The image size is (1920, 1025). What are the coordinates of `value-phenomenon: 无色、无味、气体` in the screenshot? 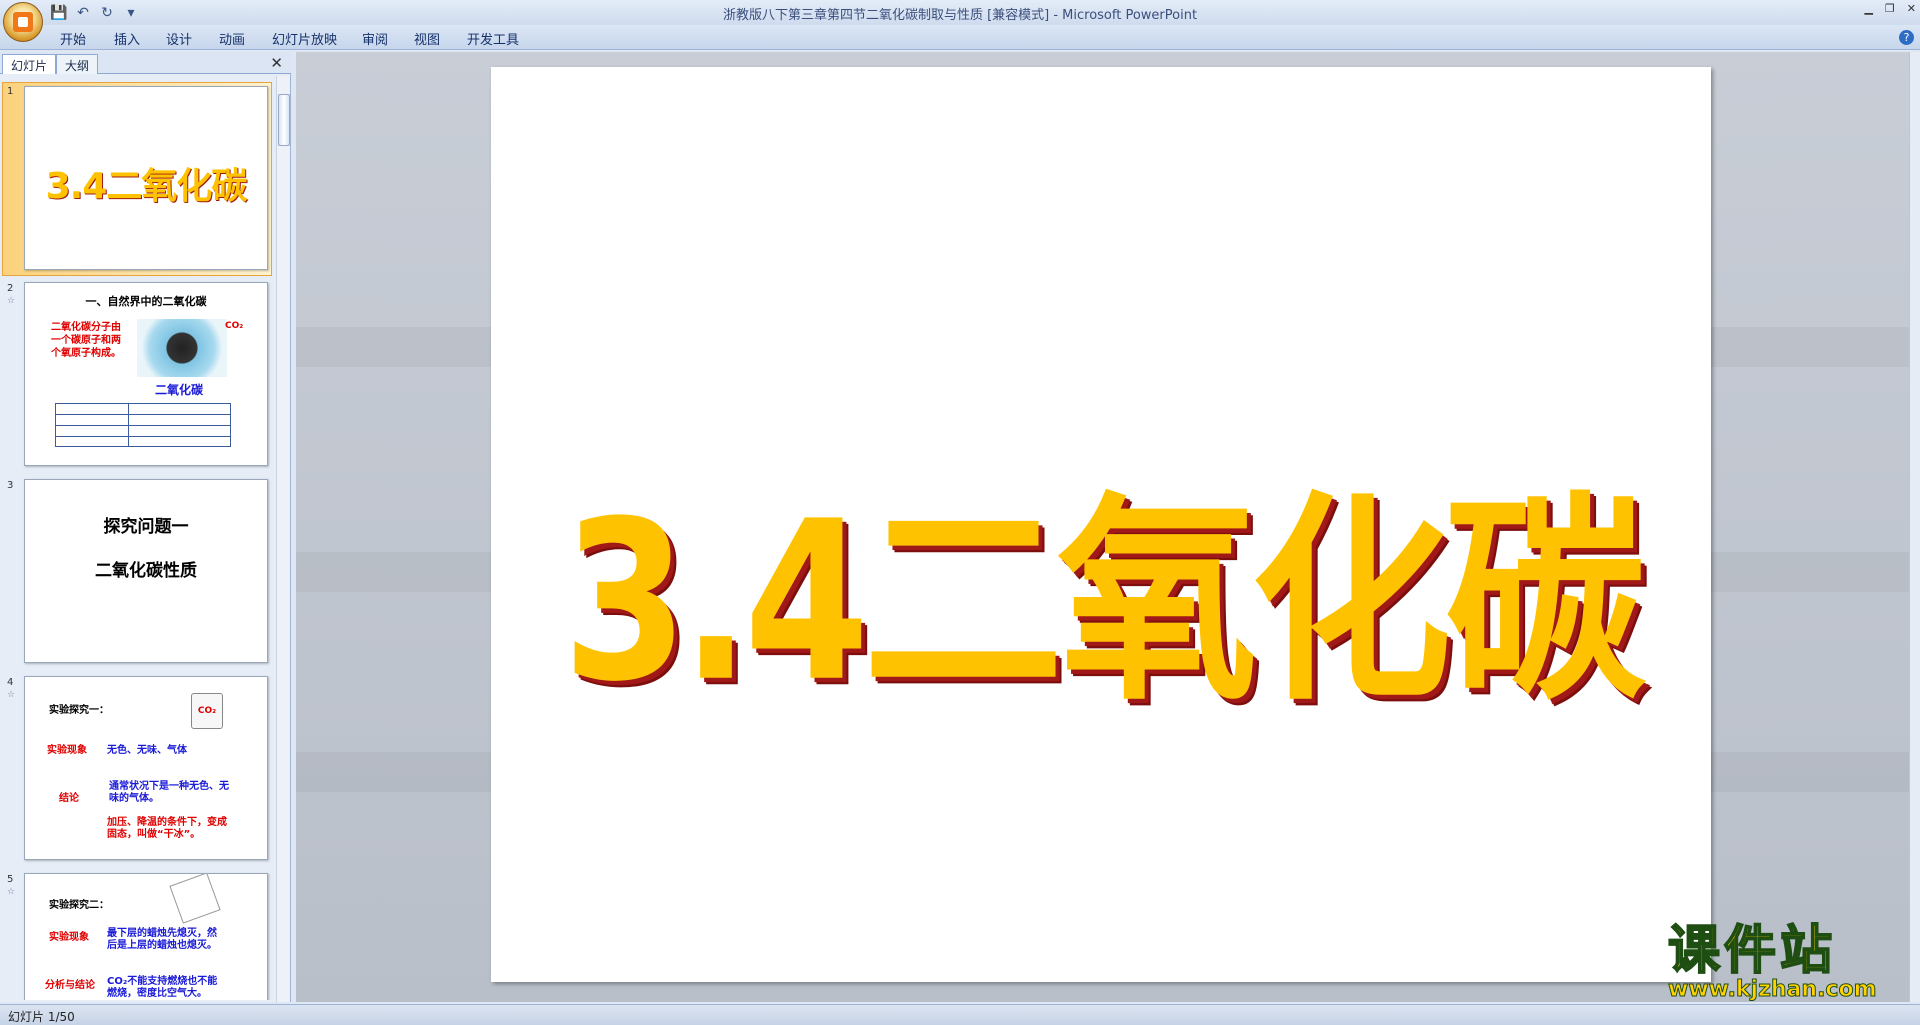 It's located at (147, 750).